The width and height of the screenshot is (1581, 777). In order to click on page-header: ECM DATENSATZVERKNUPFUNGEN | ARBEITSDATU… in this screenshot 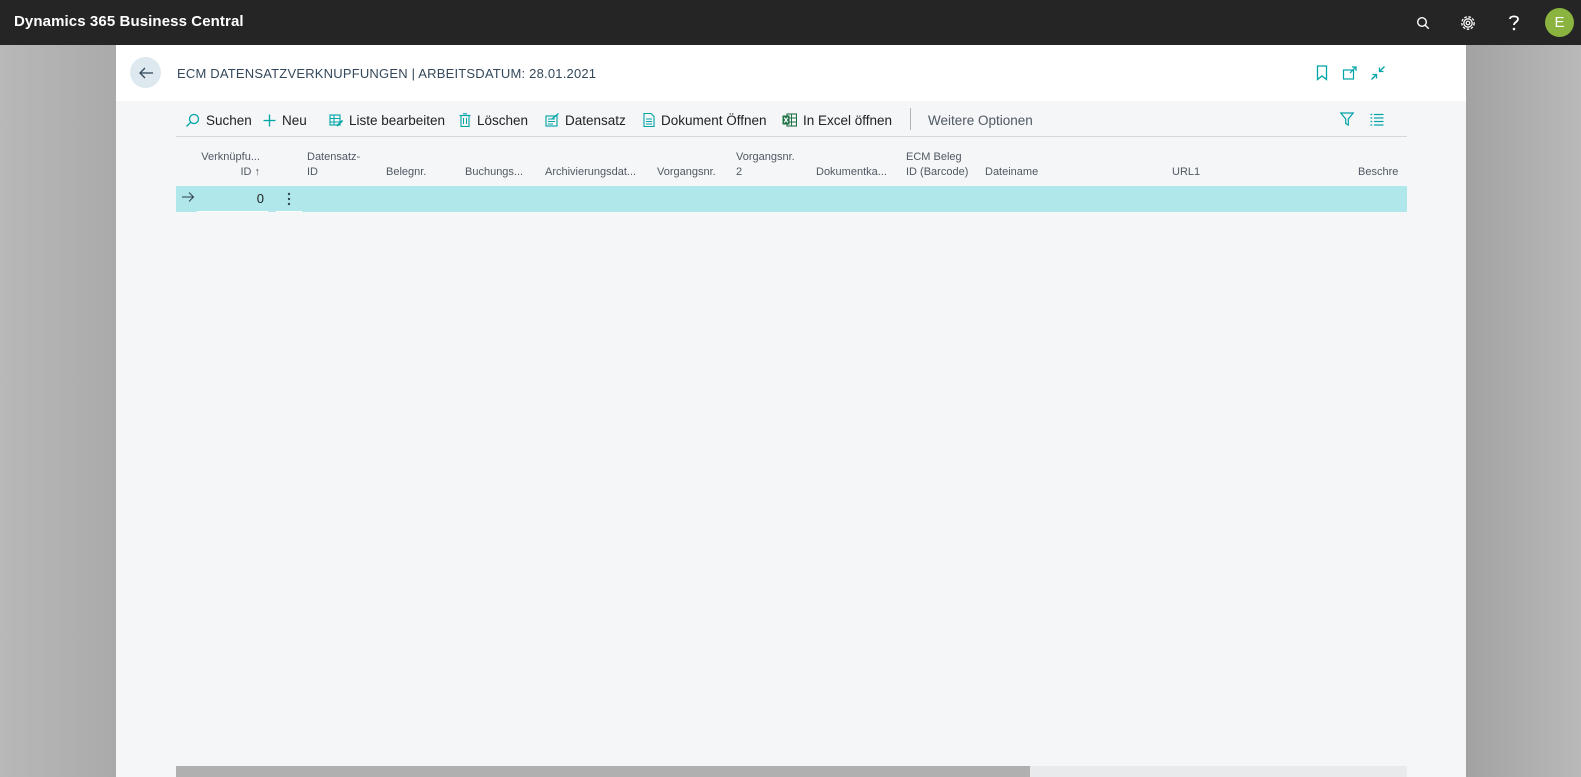, I will do `click(791, 73)`.